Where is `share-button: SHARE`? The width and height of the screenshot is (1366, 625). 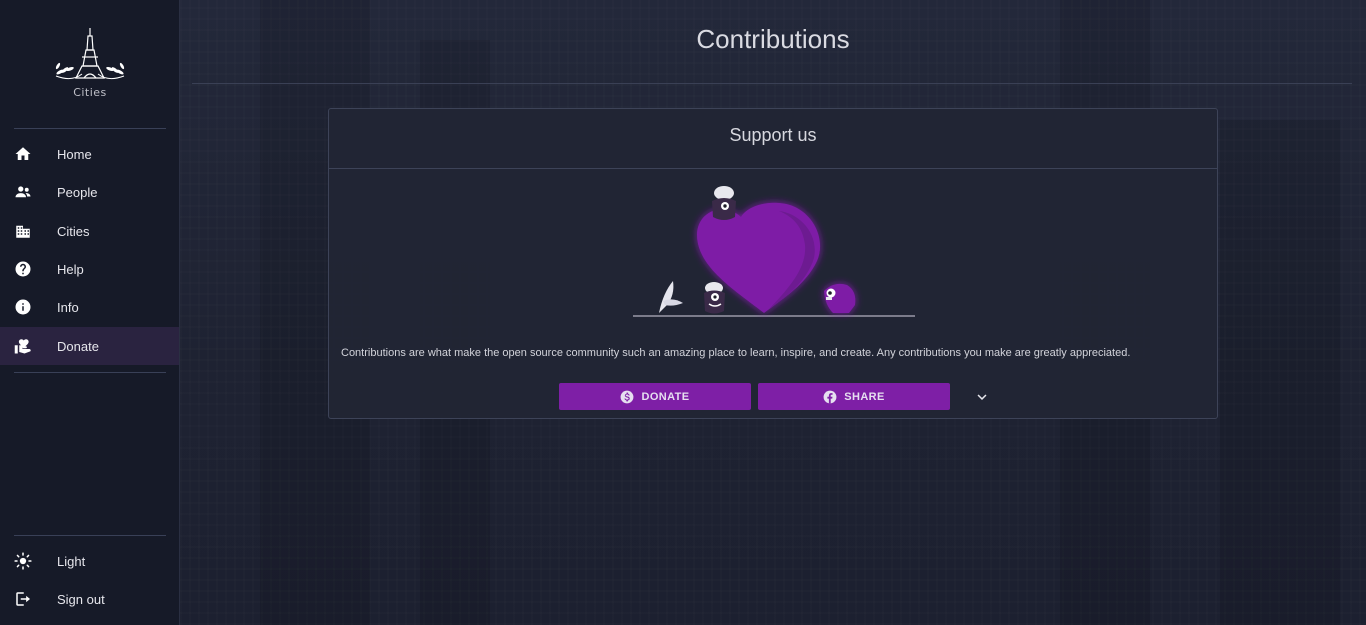 share-button: SHARE is located at coordinates (854, 396).